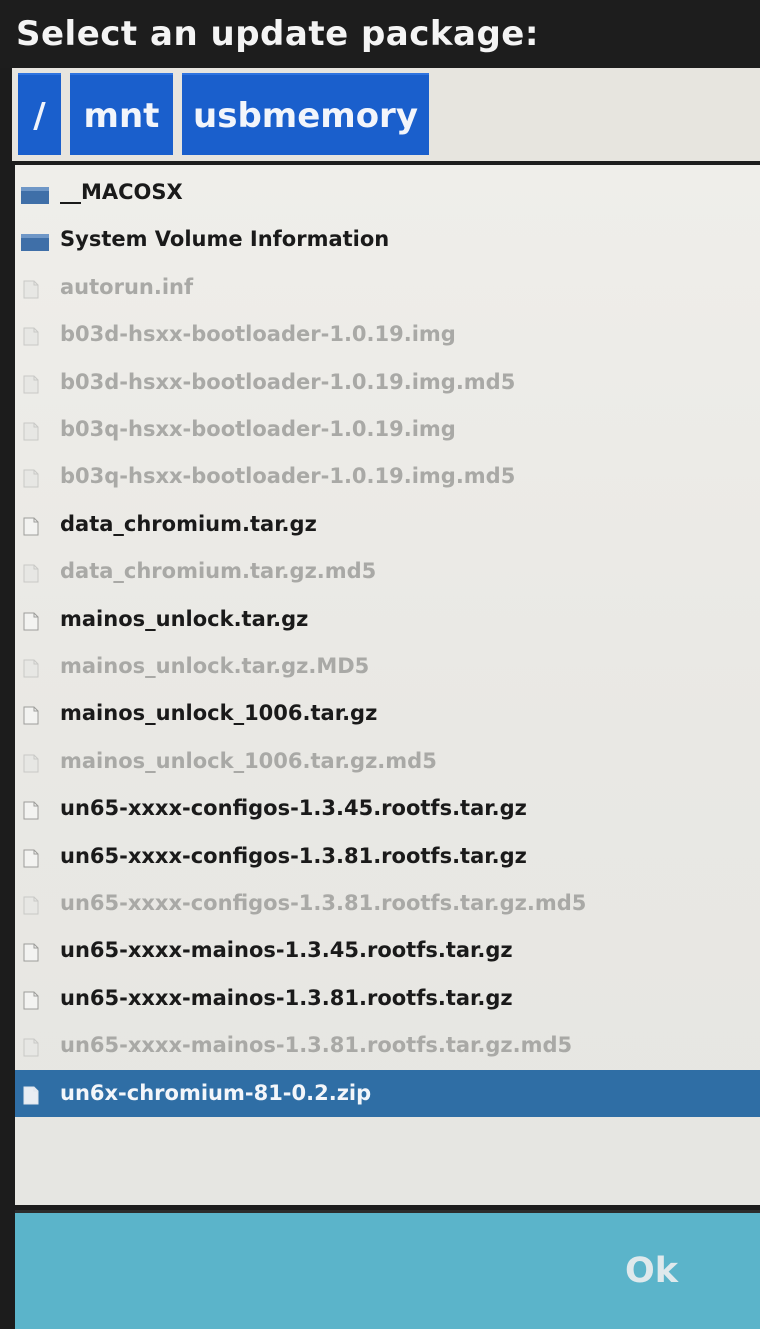 The height and width of the screenshot is (1329, 760). What do you see at coordinates (651, 1271) in the screenshot?
I see `ok-button: Ok` at bounding box center [651, 1271].